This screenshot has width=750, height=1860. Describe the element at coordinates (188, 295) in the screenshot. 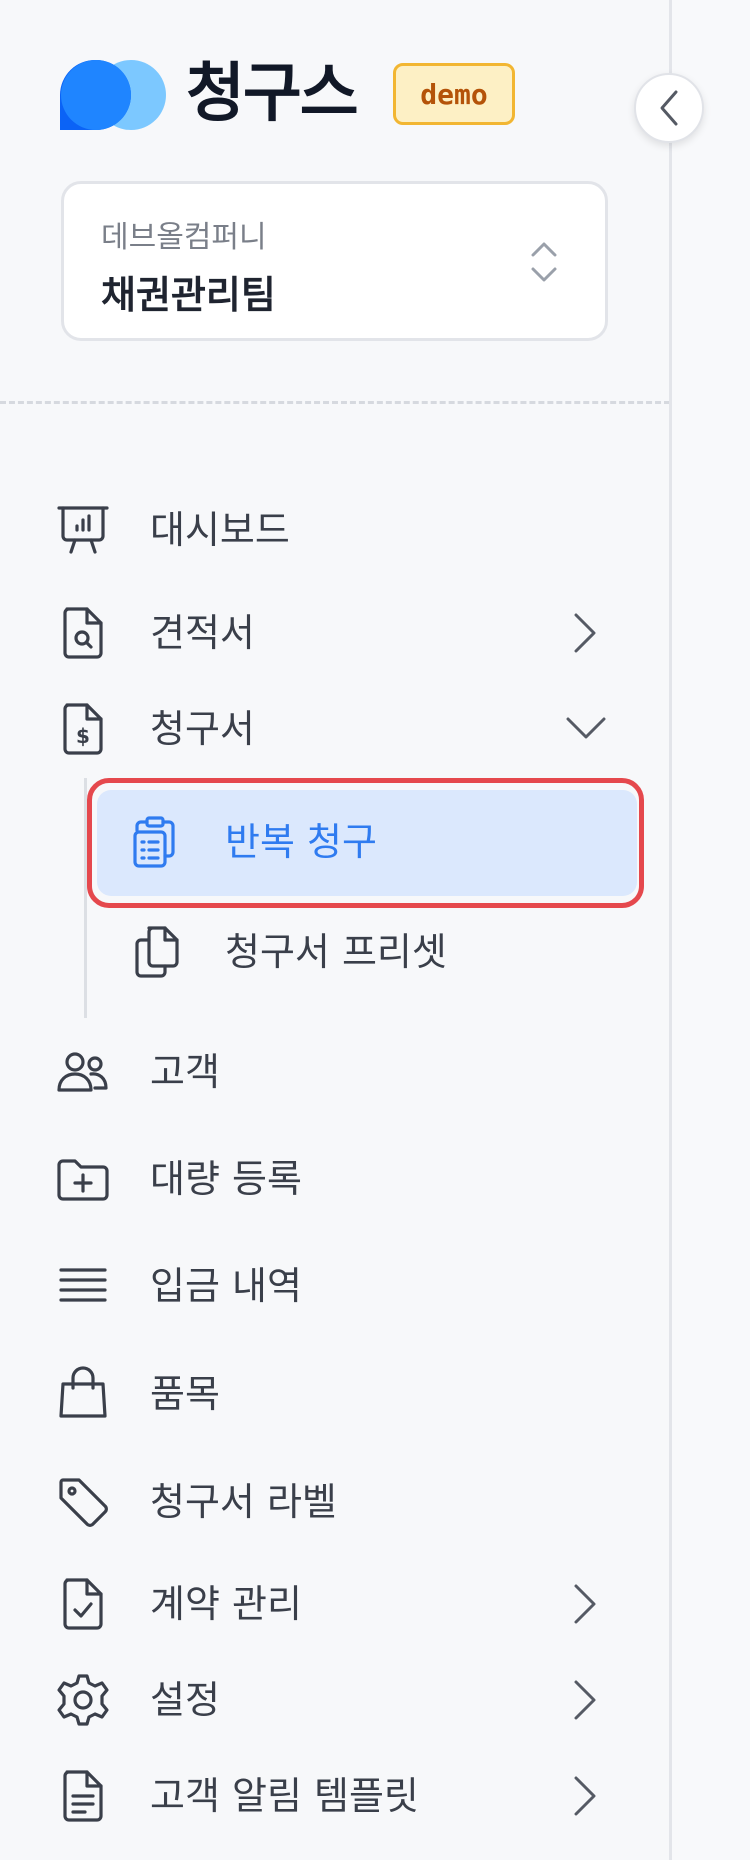

I see `org-team-name: 채권관리팀` at that location.